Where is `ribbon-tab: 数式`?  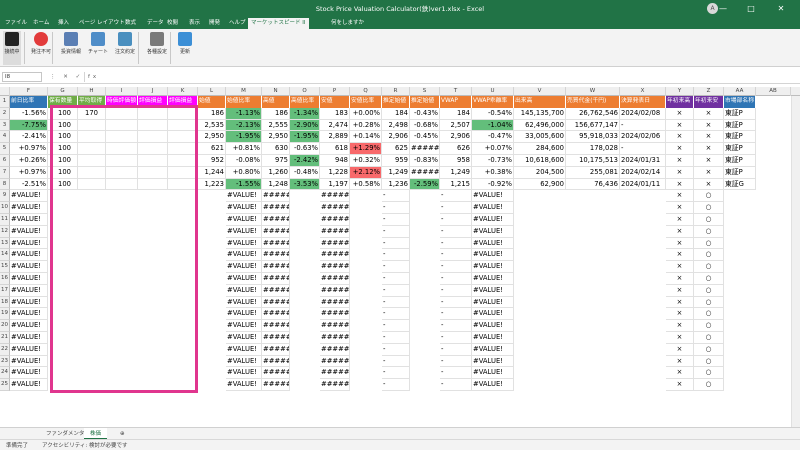
ribbon-tab: 数式 is located at coordinates (130, 23).